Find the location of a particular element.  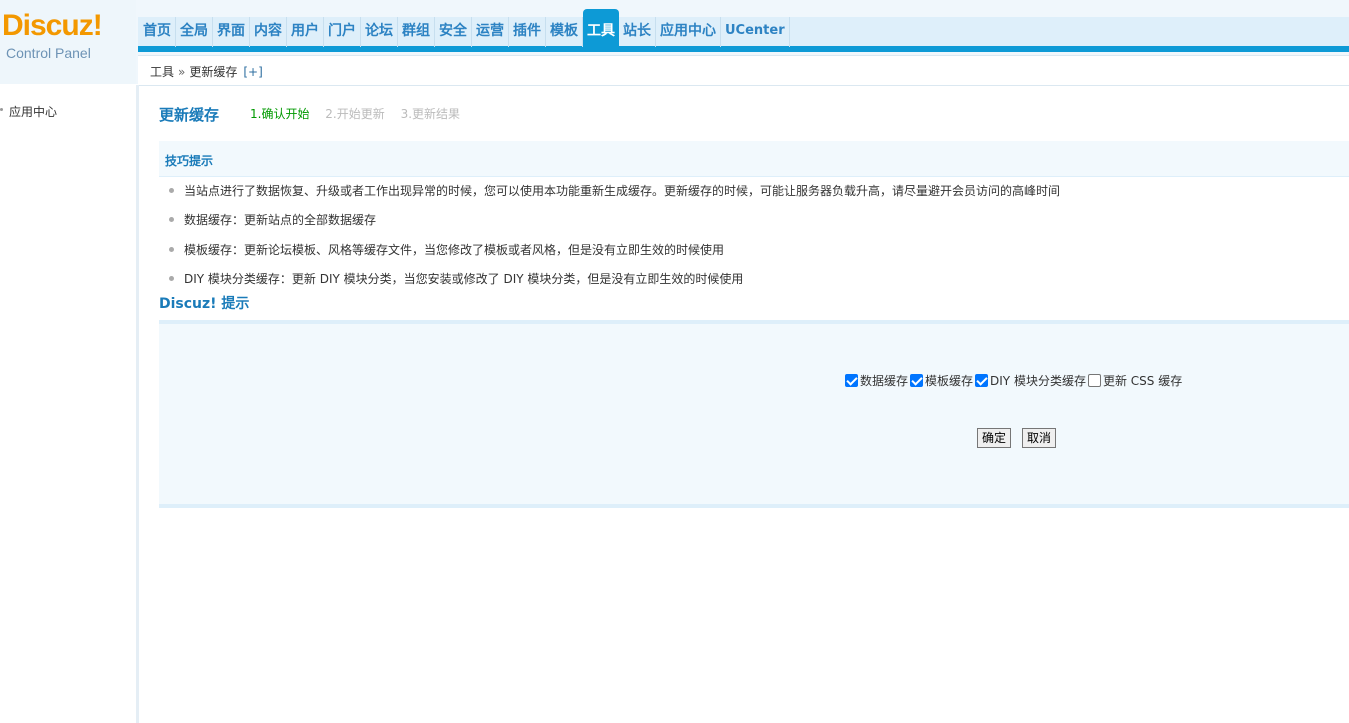

nav-item-content: 内容 is located at coordinates (268, 32).